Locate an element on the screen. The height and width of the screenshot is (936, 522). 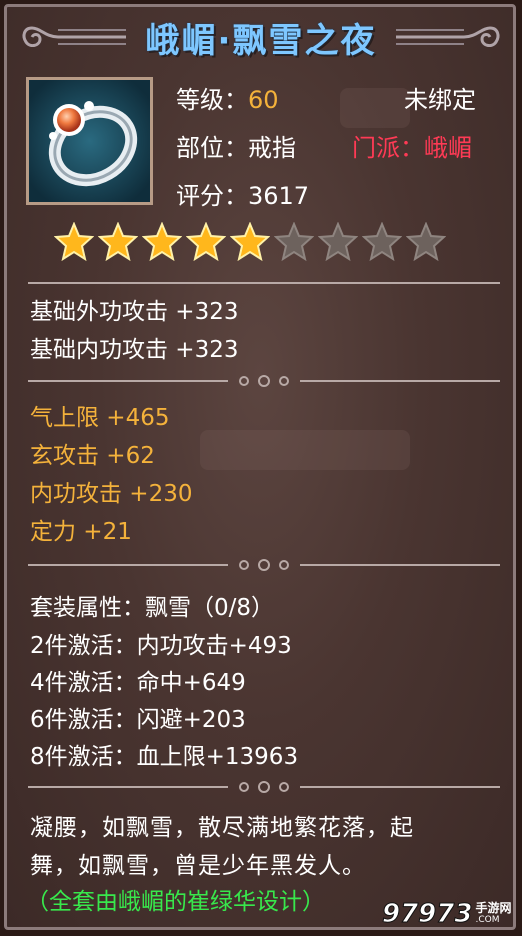
bind-status: 未绑定 is located at coordinates (440, 100).